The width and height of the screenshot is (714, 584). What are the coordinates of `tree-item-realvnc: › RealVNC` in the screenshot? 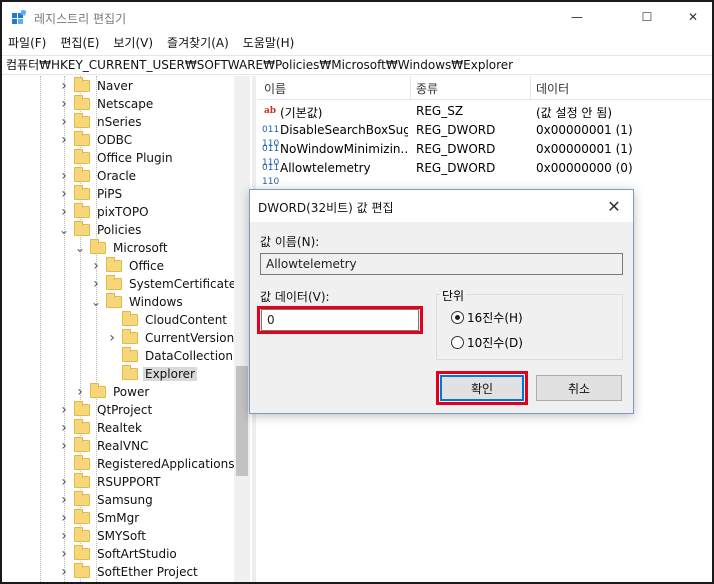 It's located at (104, 446).